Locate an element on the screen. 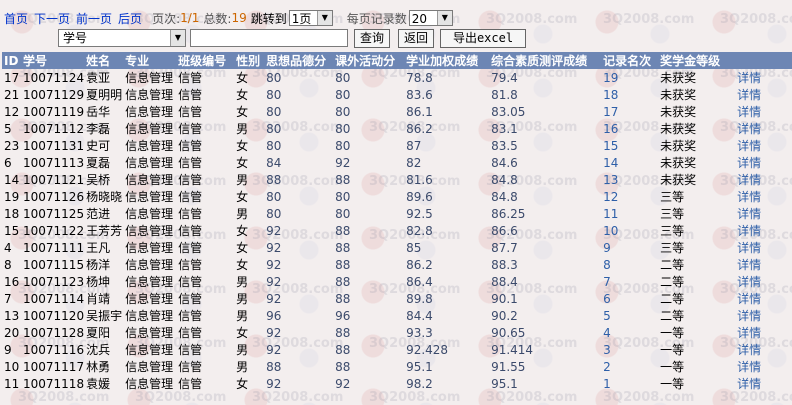  student-no-cell: 10071126 is located at coordinates (54, 196).